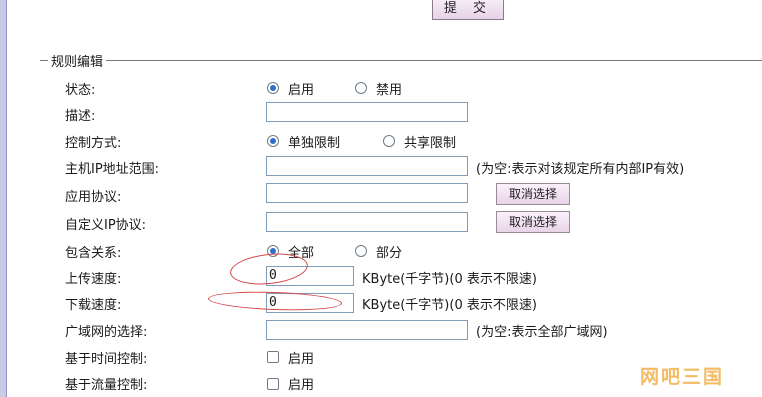 This screenshot has width=762, height=397. Describe the element at coordinates (301, 385) in the screenshot. I see `traffic-control-option-label: 启用` at that location.